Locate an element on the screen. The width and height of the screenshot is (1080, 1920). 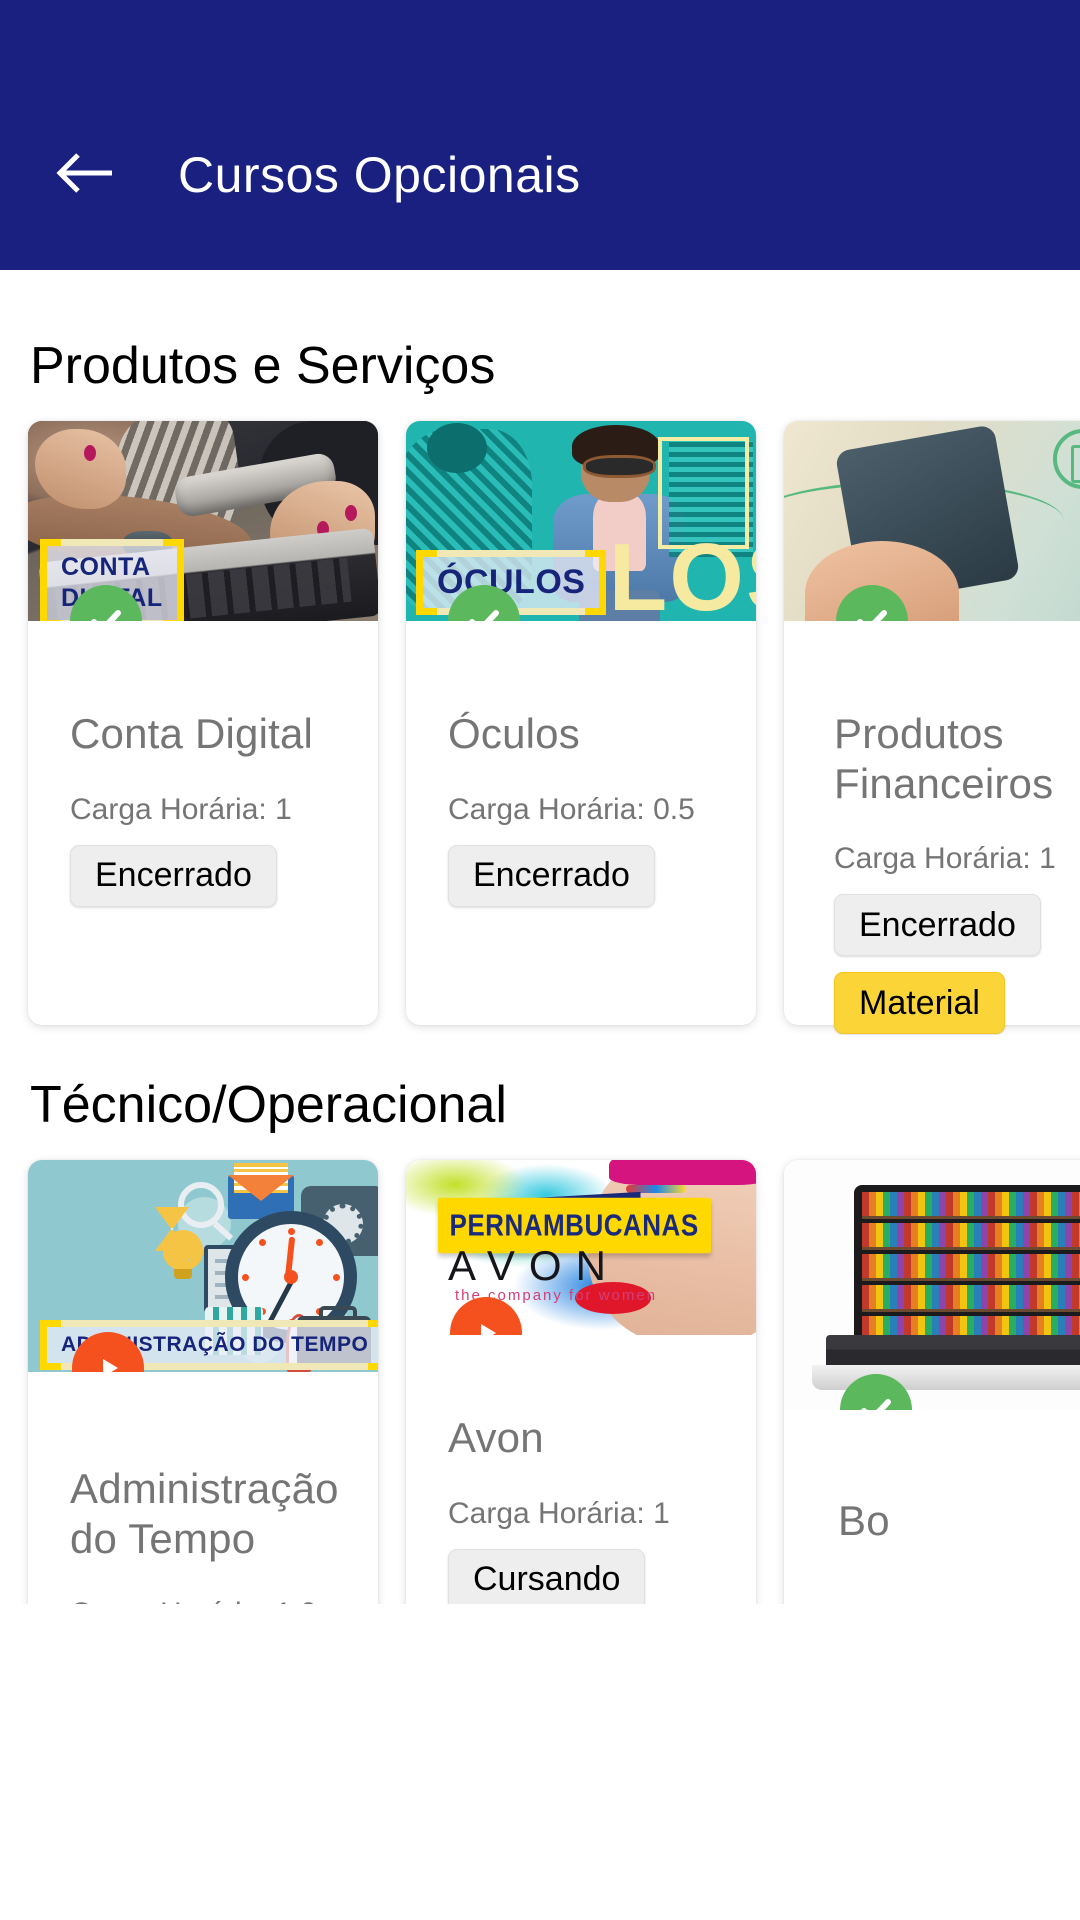
course-actions: Cursando is located at coordinates (589, 1576).